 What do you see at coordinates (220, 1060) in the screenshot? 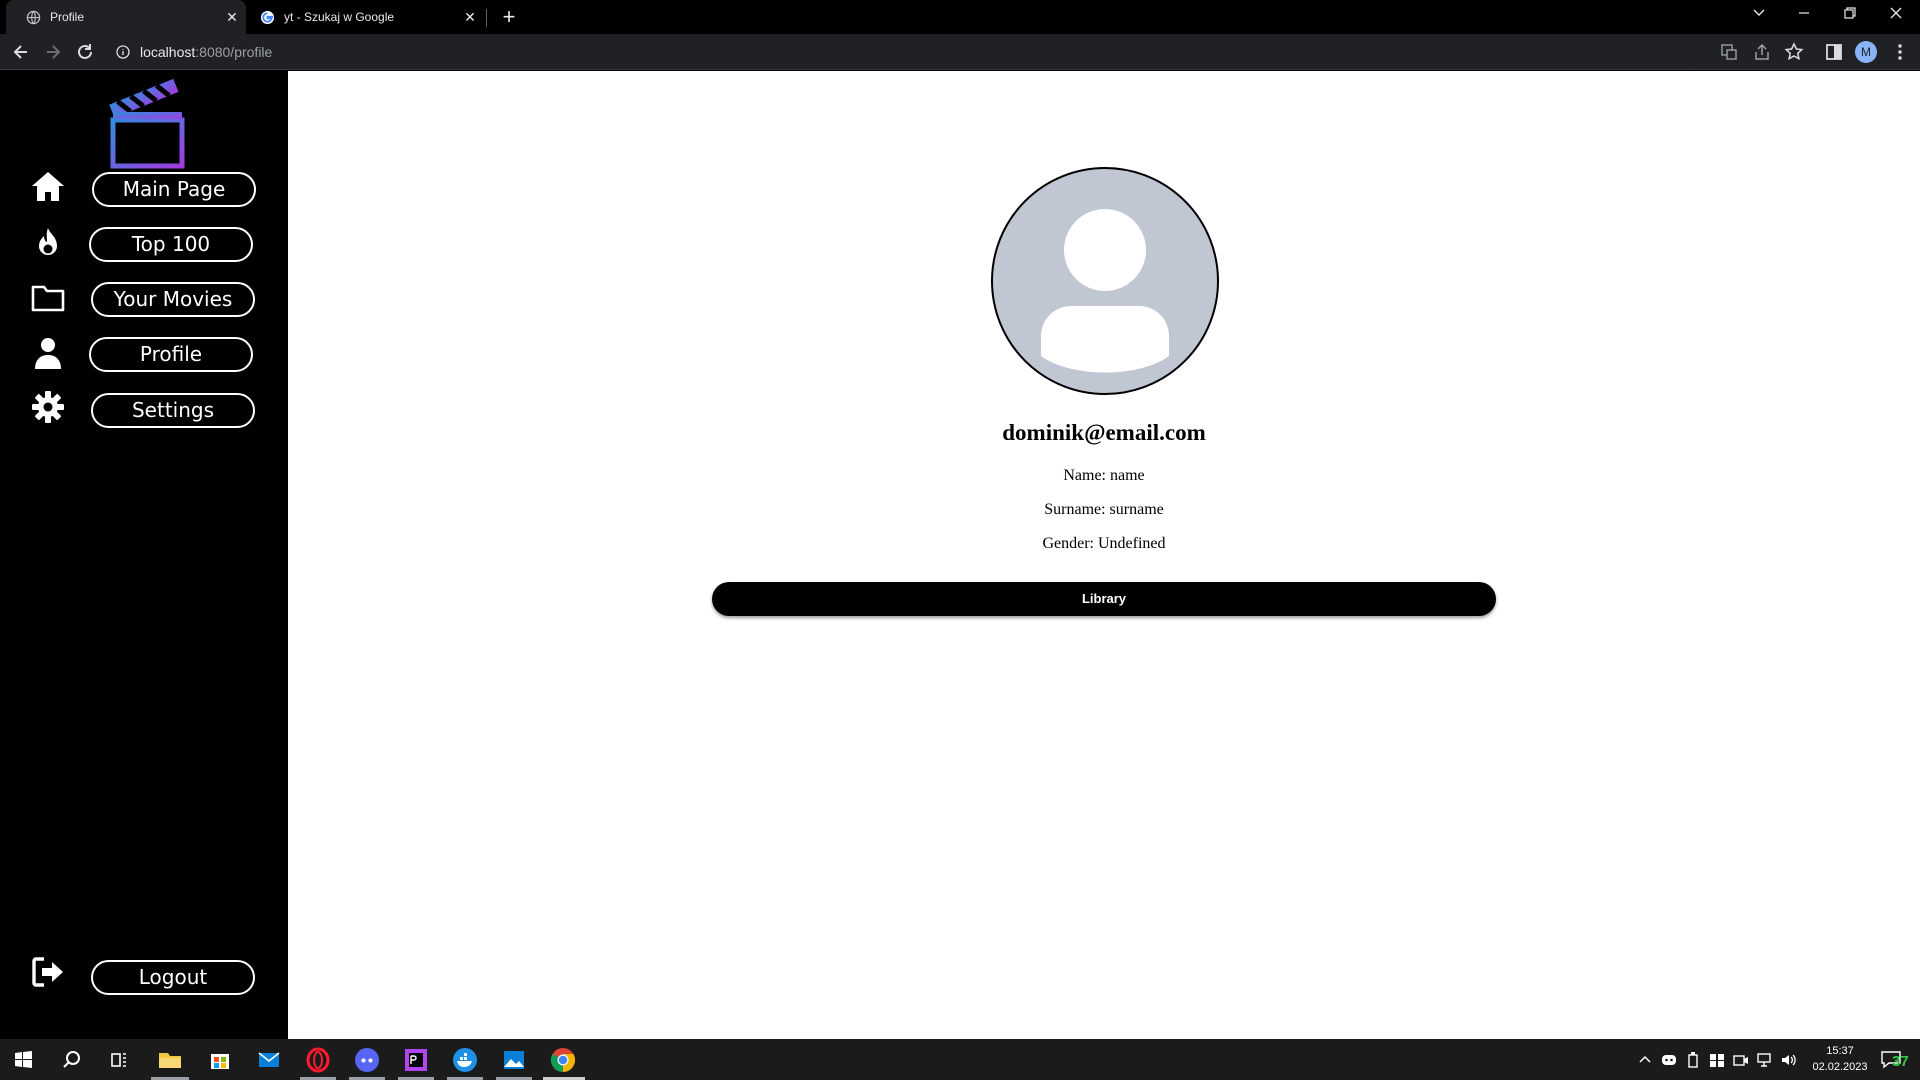
I see `microsoft-store-icon` at bounding box center [220, 1060].